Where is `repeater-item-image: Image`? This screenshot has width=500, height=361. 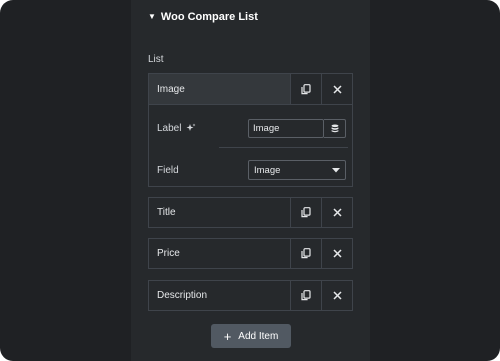
repeater-item-image: Image is located at coordinates (250, 89).